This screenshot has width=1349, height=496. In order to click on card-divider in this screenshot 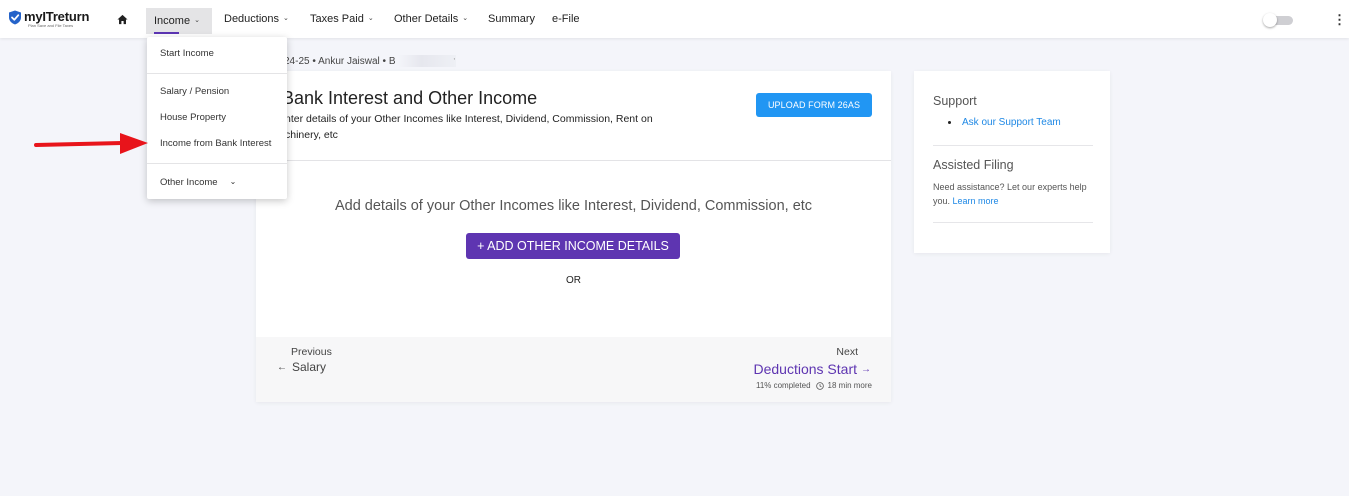, I will do `click(573, 160)`.